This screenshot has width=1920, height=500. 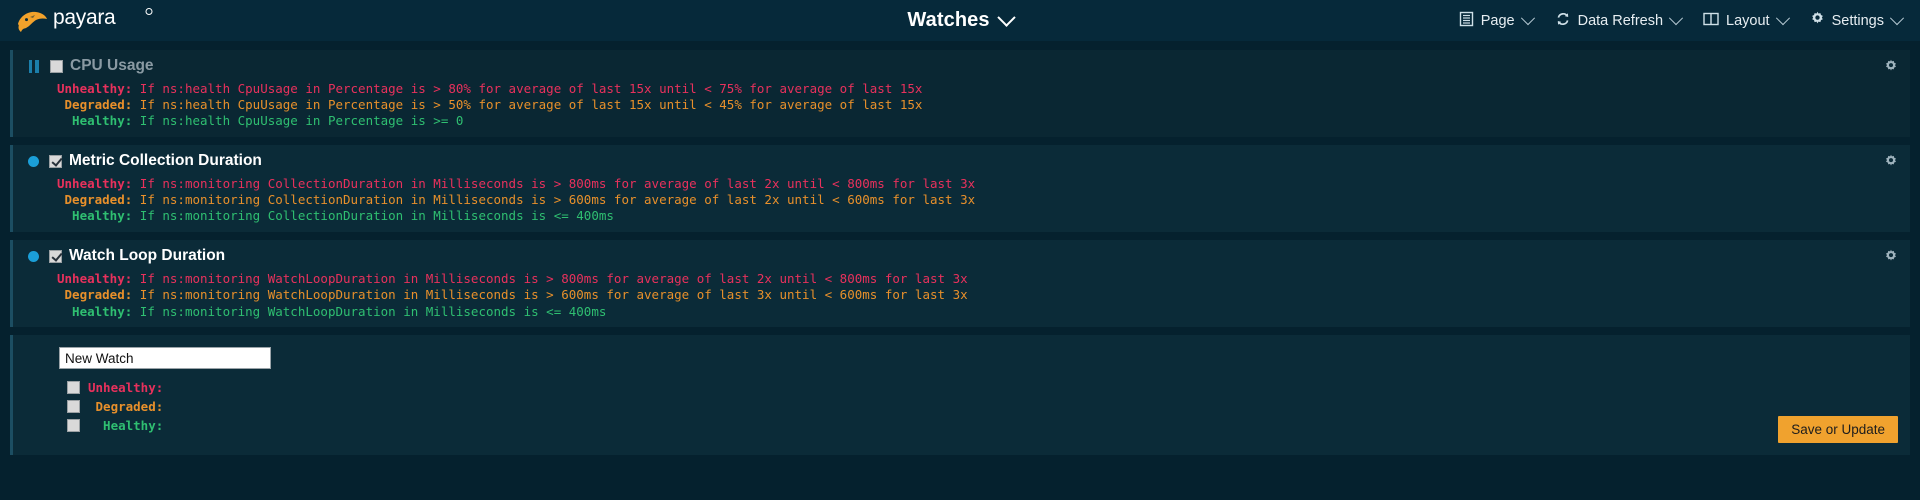 I want to click on watch-title: CPU Usage, so click(x=112, y=65).